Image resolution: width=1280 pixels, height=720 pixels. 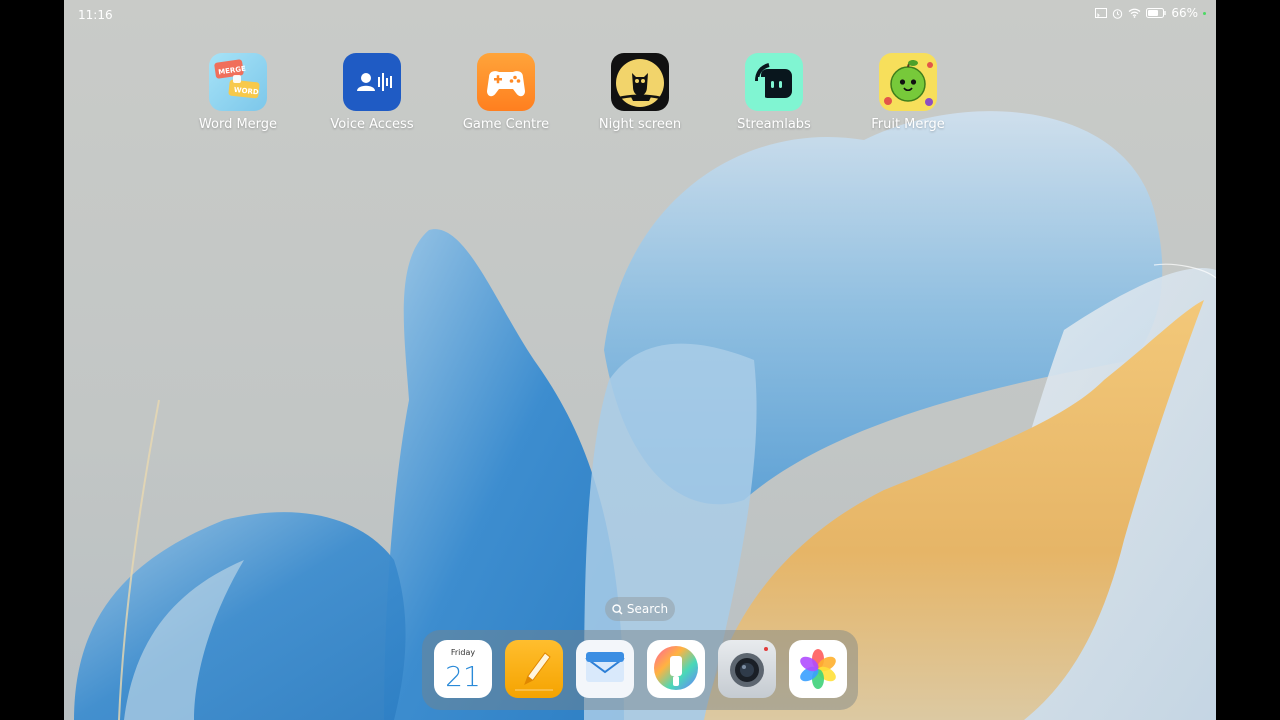 What do you see at coordinates (640, 15) in the screenshot?
I see `status-bar: 11:16 66%` at bounding box center [640, 15].